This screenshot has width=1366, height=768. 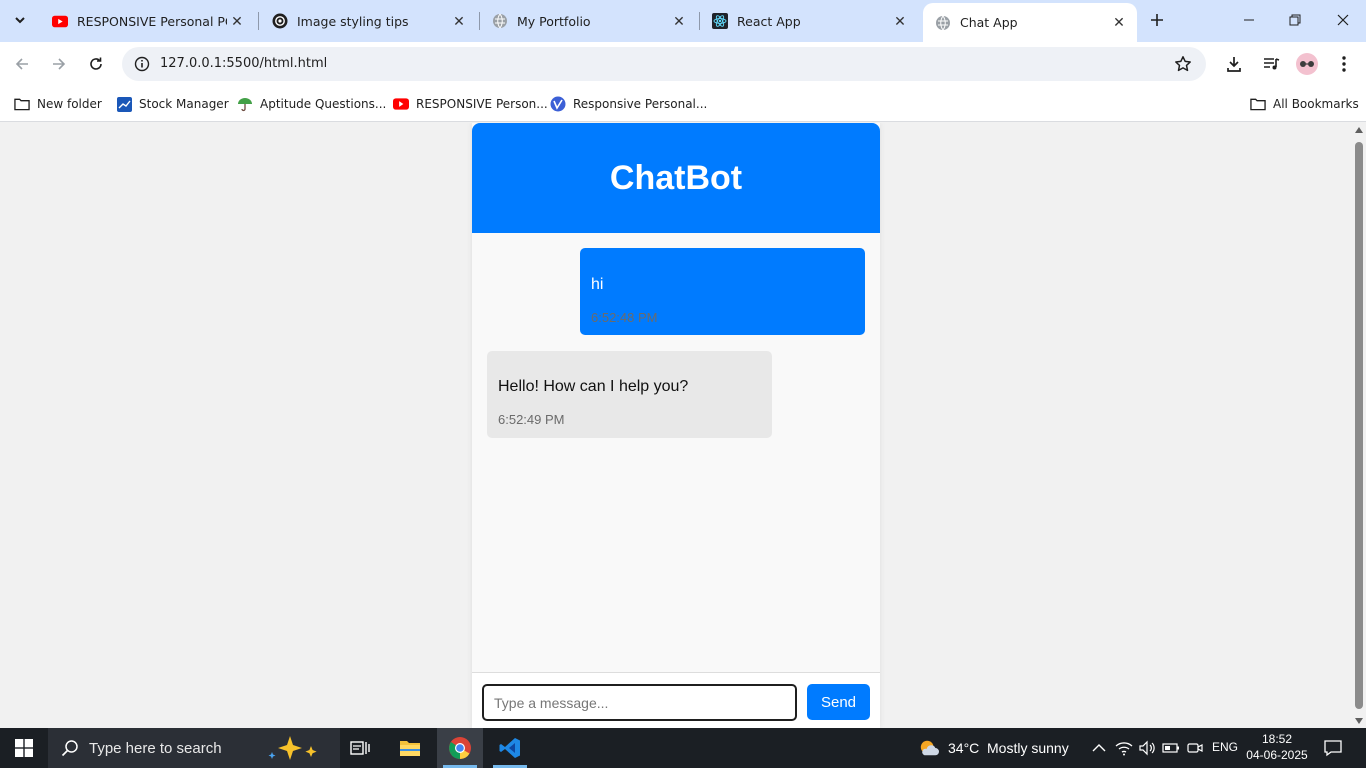 What do you see at coordinates (838, 702) in the screenshot?
I see `send-button: Send` at bounding box center [838, 702].